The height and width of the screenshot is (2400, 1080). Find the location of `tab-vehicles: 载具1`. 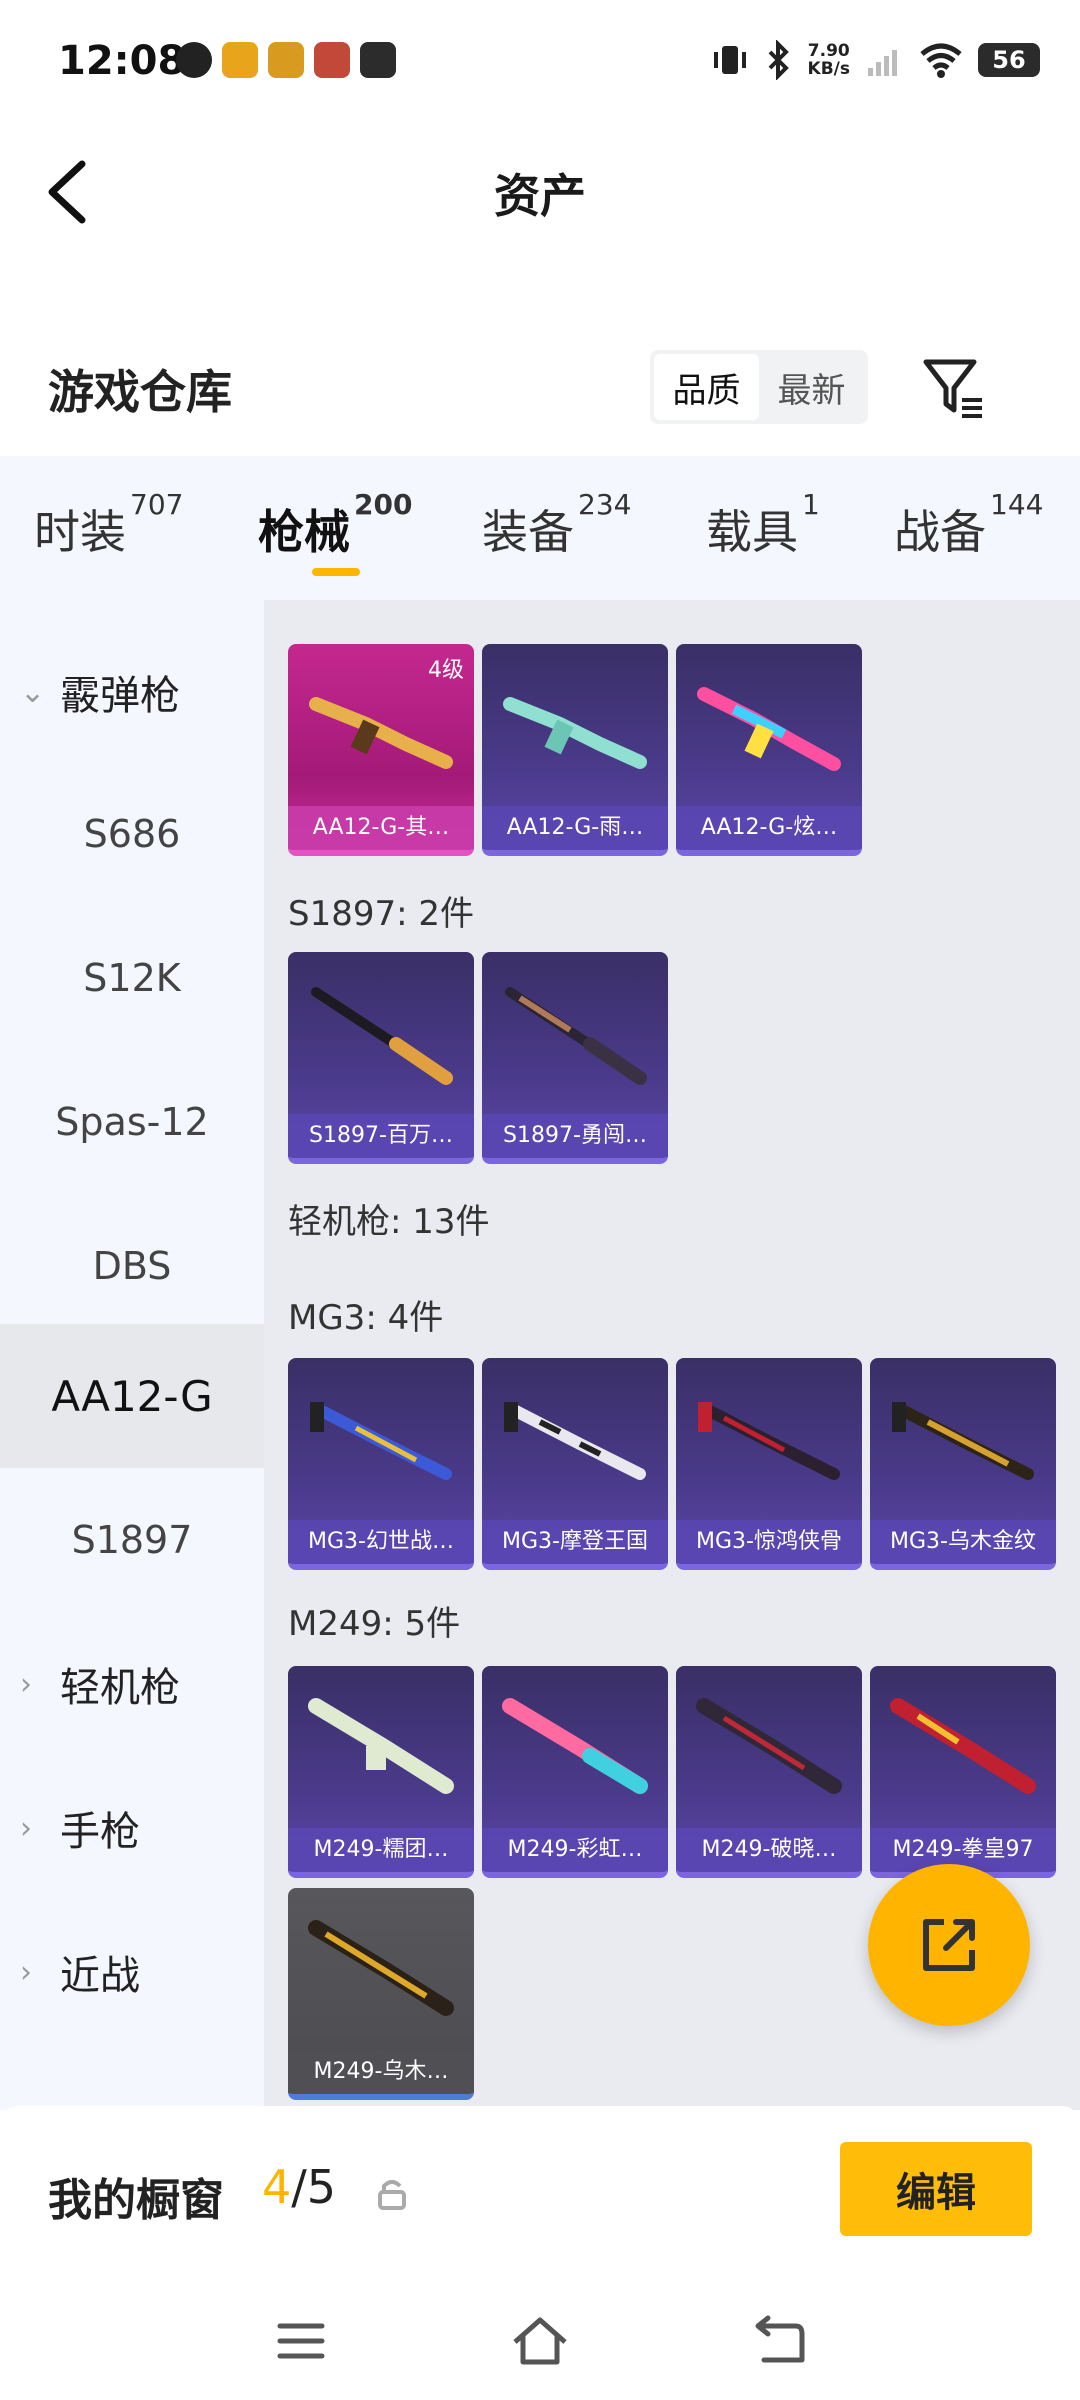

tab-vehicles: 载具1 is located at coordinates (763, 525).